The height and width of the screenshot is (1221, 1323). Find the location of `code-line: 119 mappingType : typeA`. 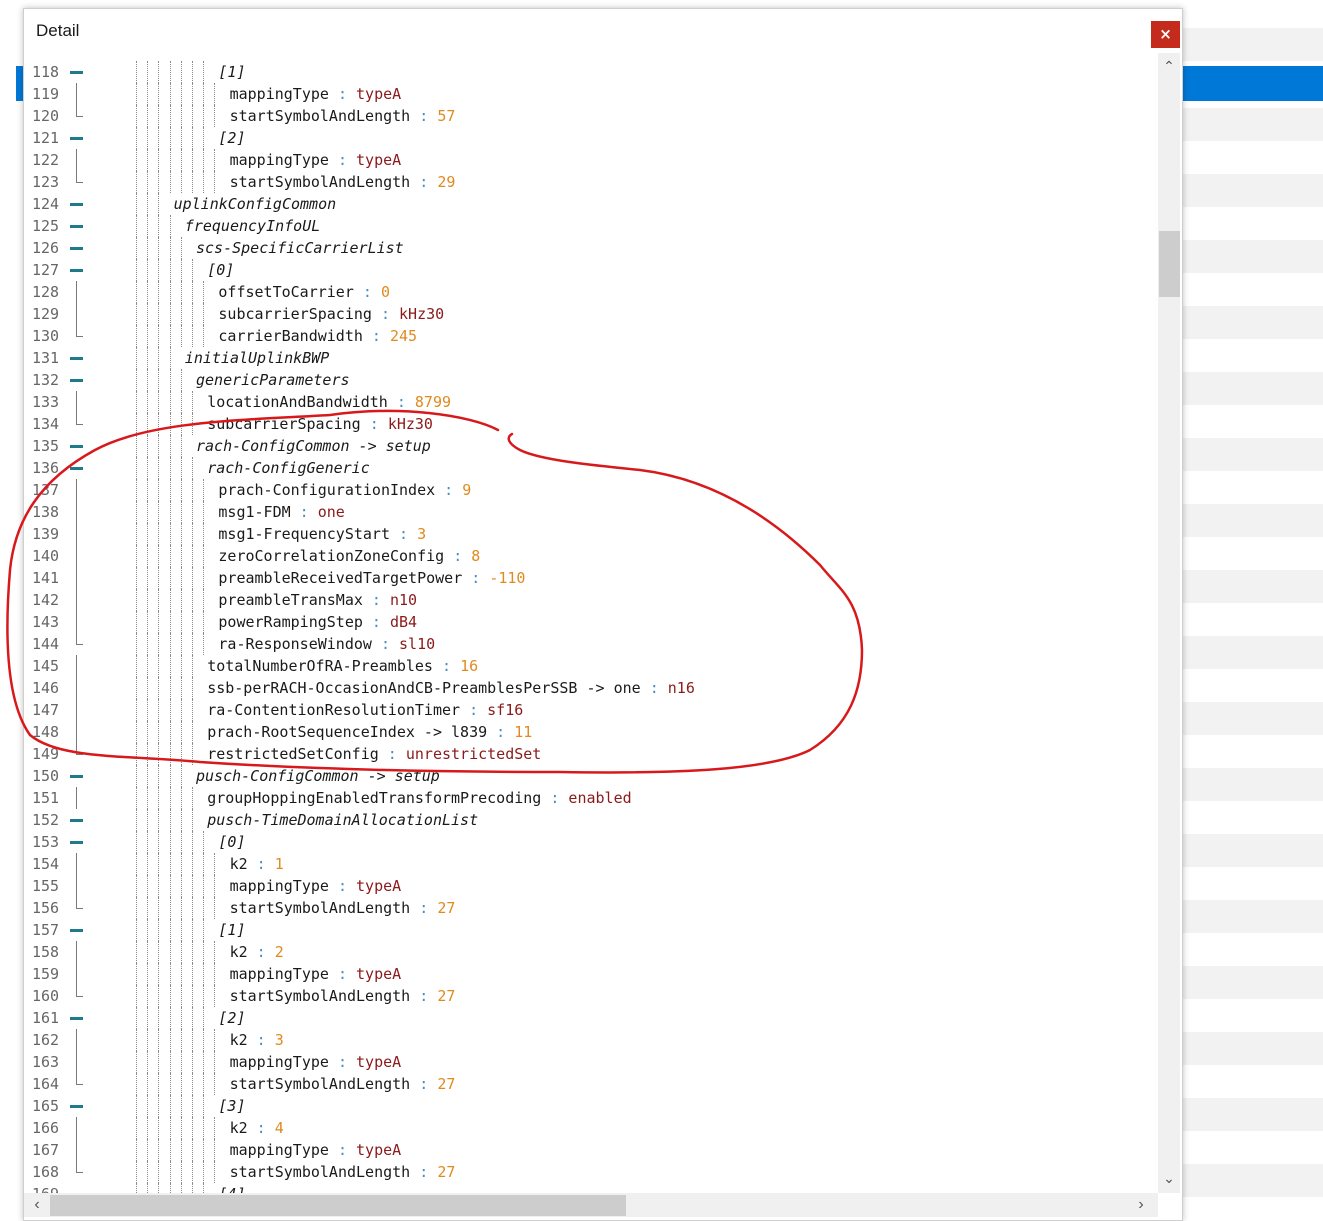

code-line: 119 mappingType : typeA is located at coordinates (589, 94).